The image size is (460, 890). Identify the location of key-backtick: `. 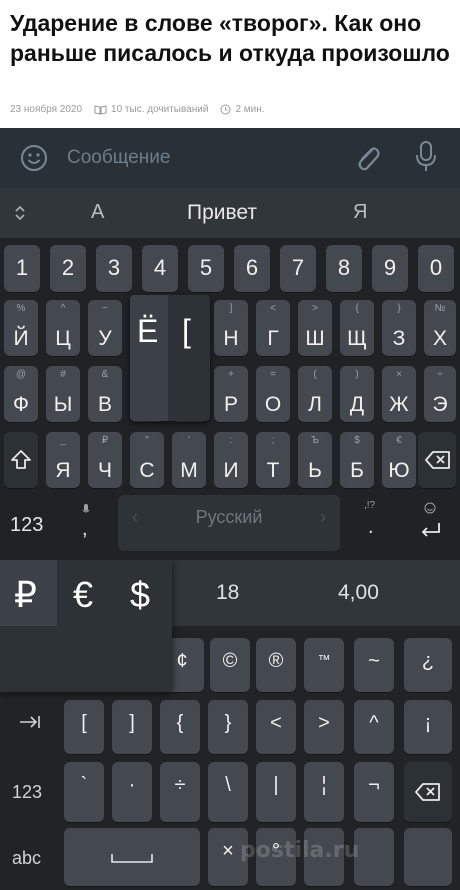
(84, 792).